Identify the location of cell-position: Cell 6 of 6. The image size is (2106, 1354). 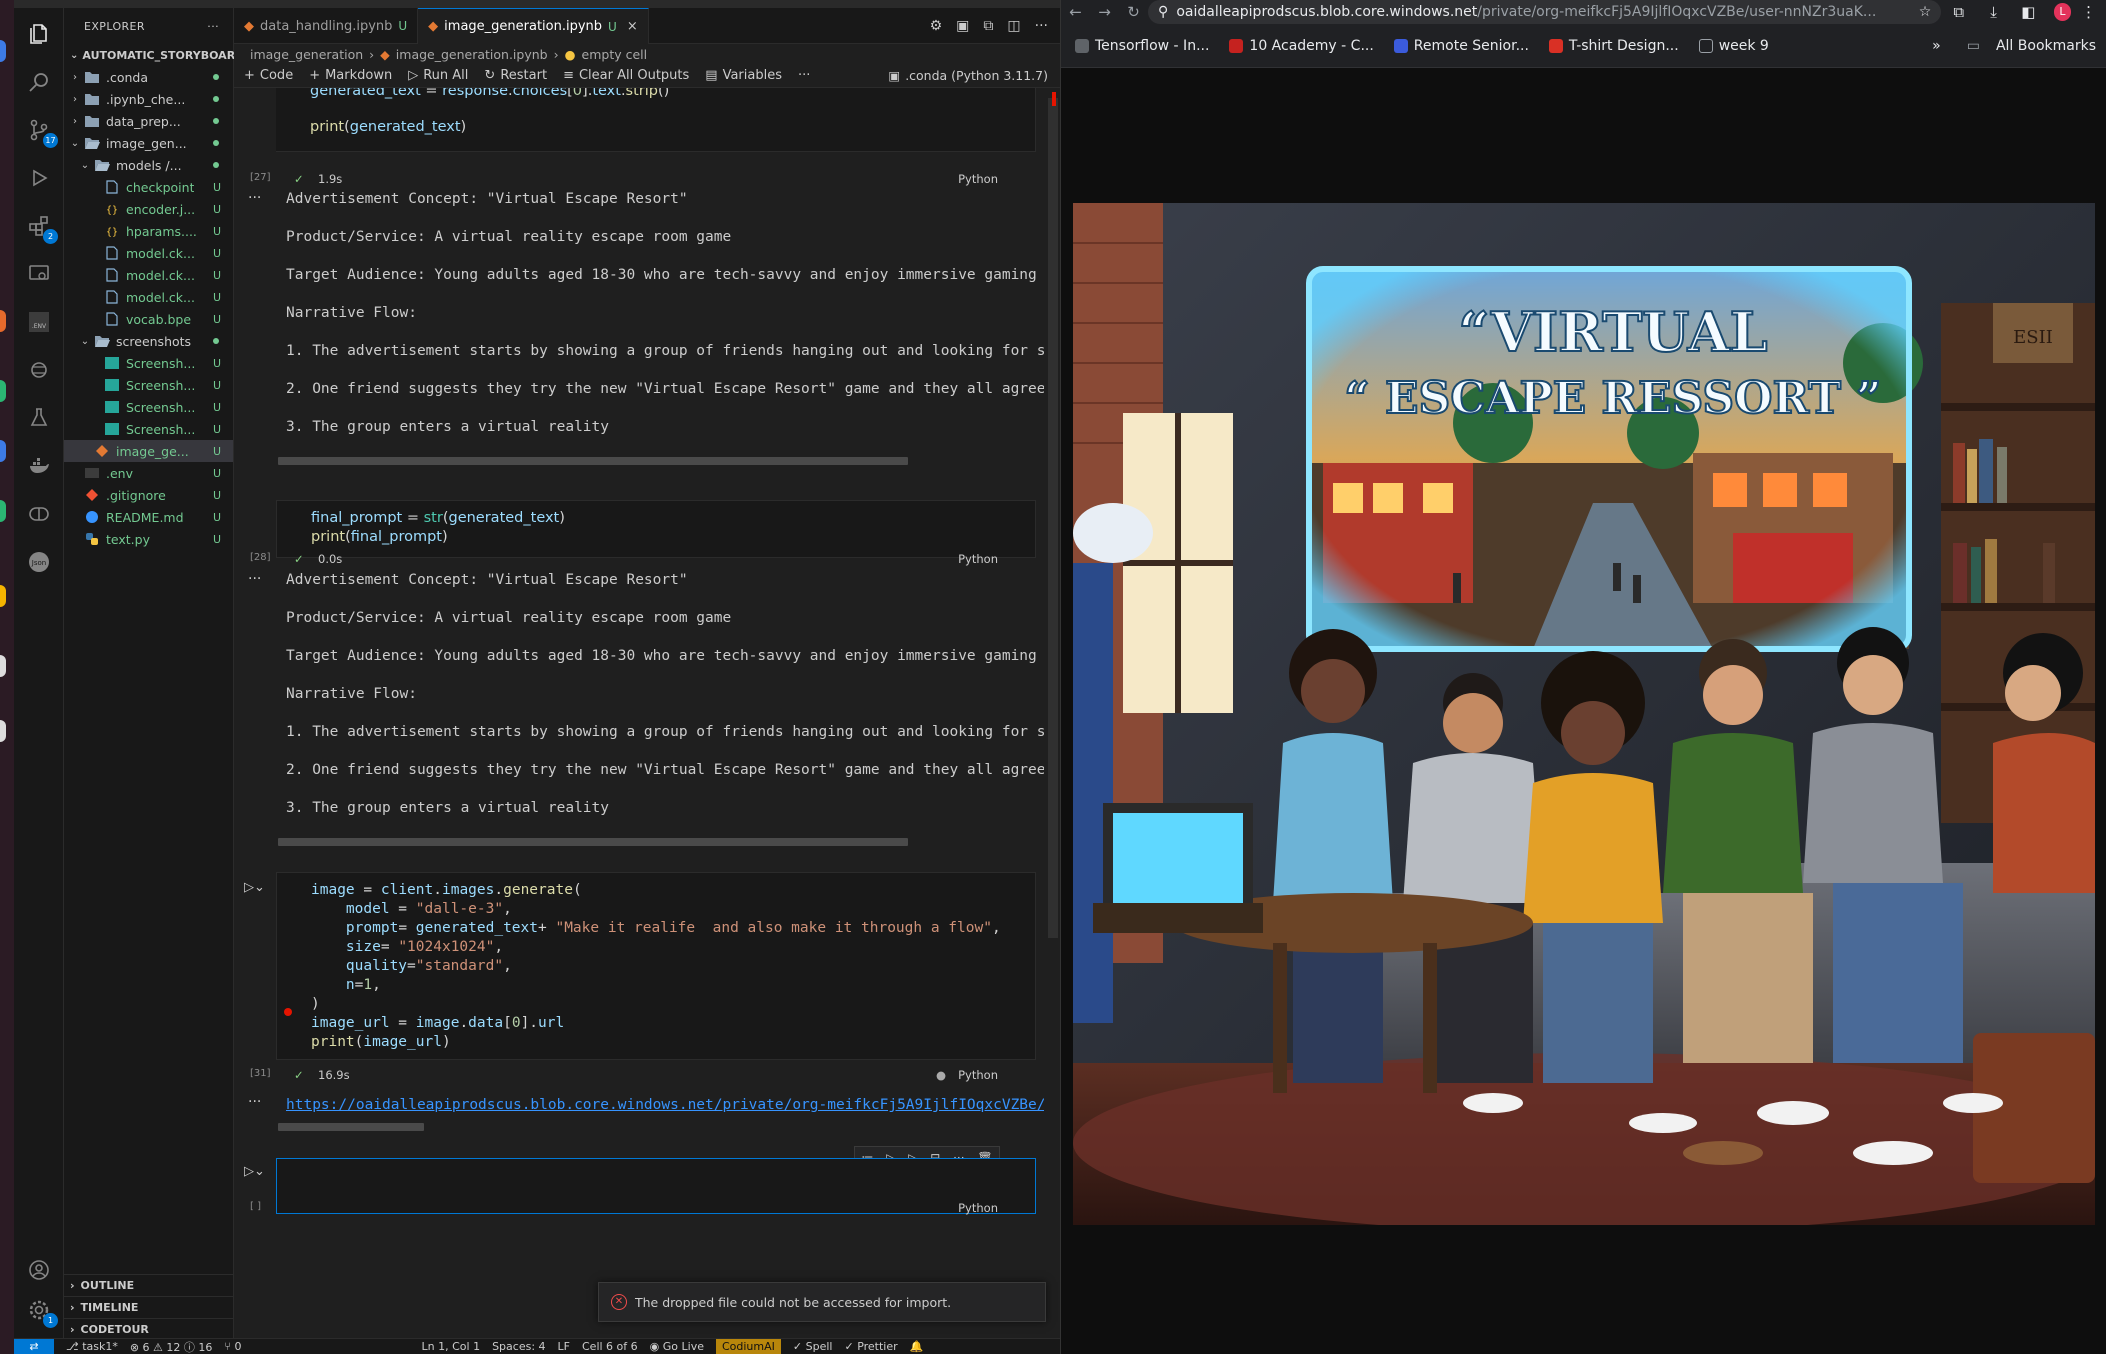
(610, 1346).